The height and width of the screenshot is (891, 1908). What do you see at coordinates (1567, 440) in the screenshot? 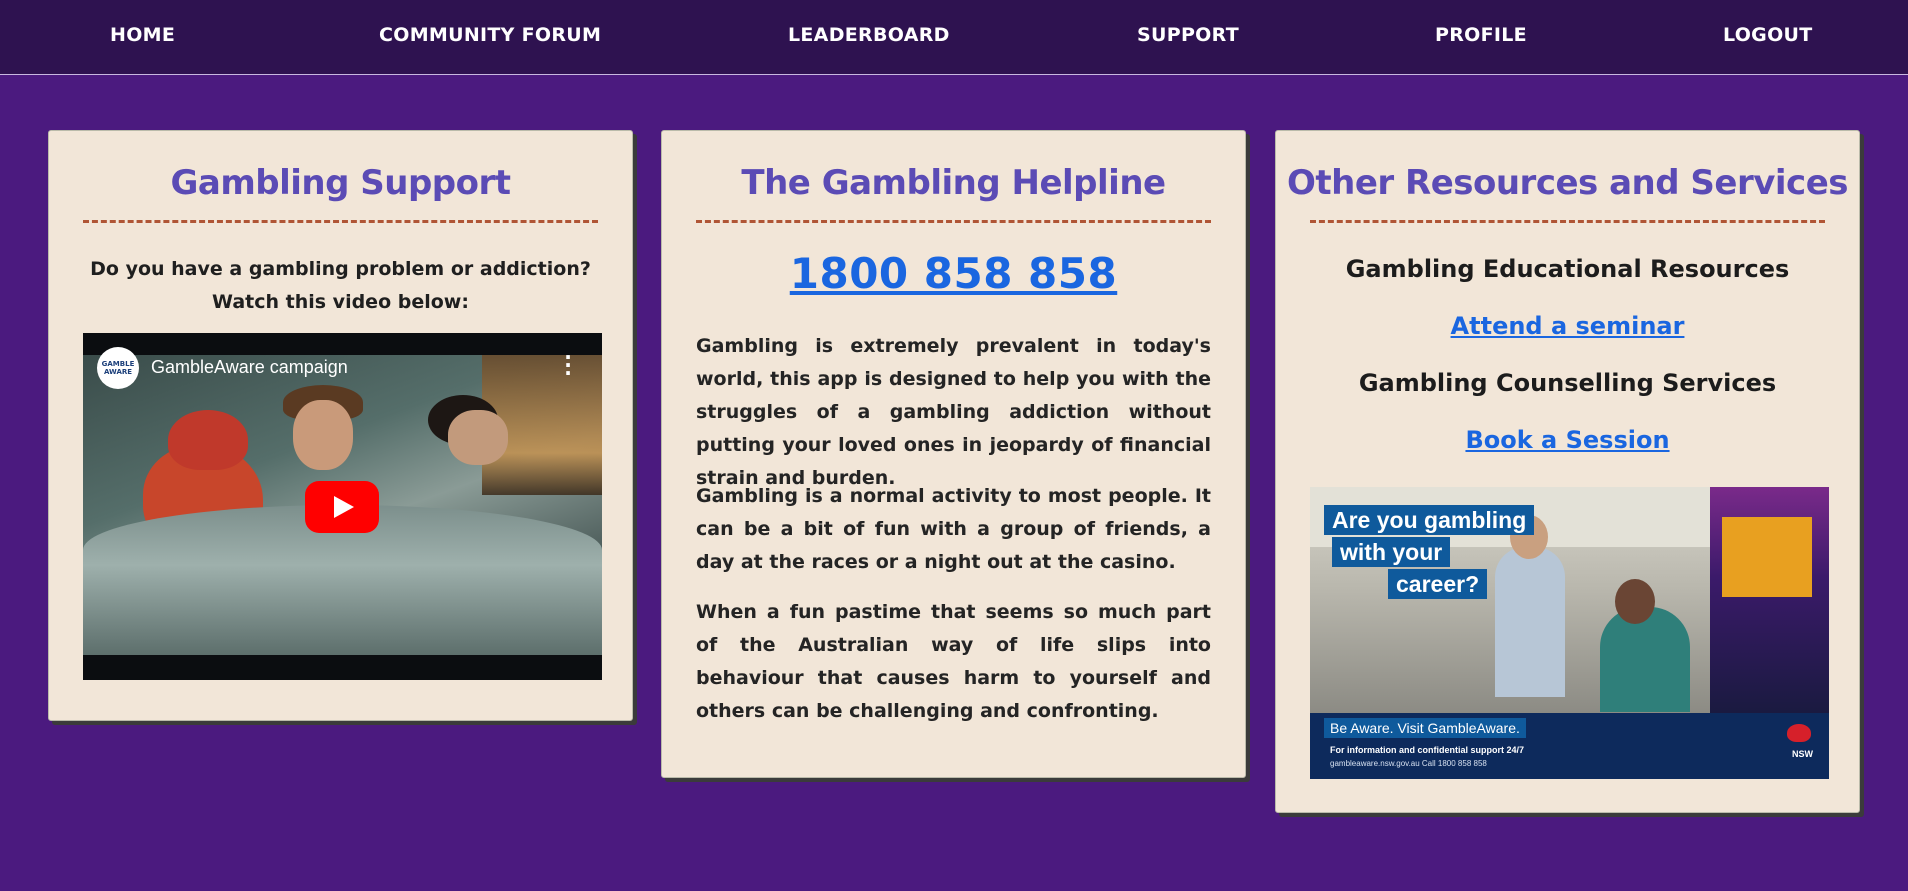
I see `book-session-link: Book a Session` at bounding box center [1567, 440].